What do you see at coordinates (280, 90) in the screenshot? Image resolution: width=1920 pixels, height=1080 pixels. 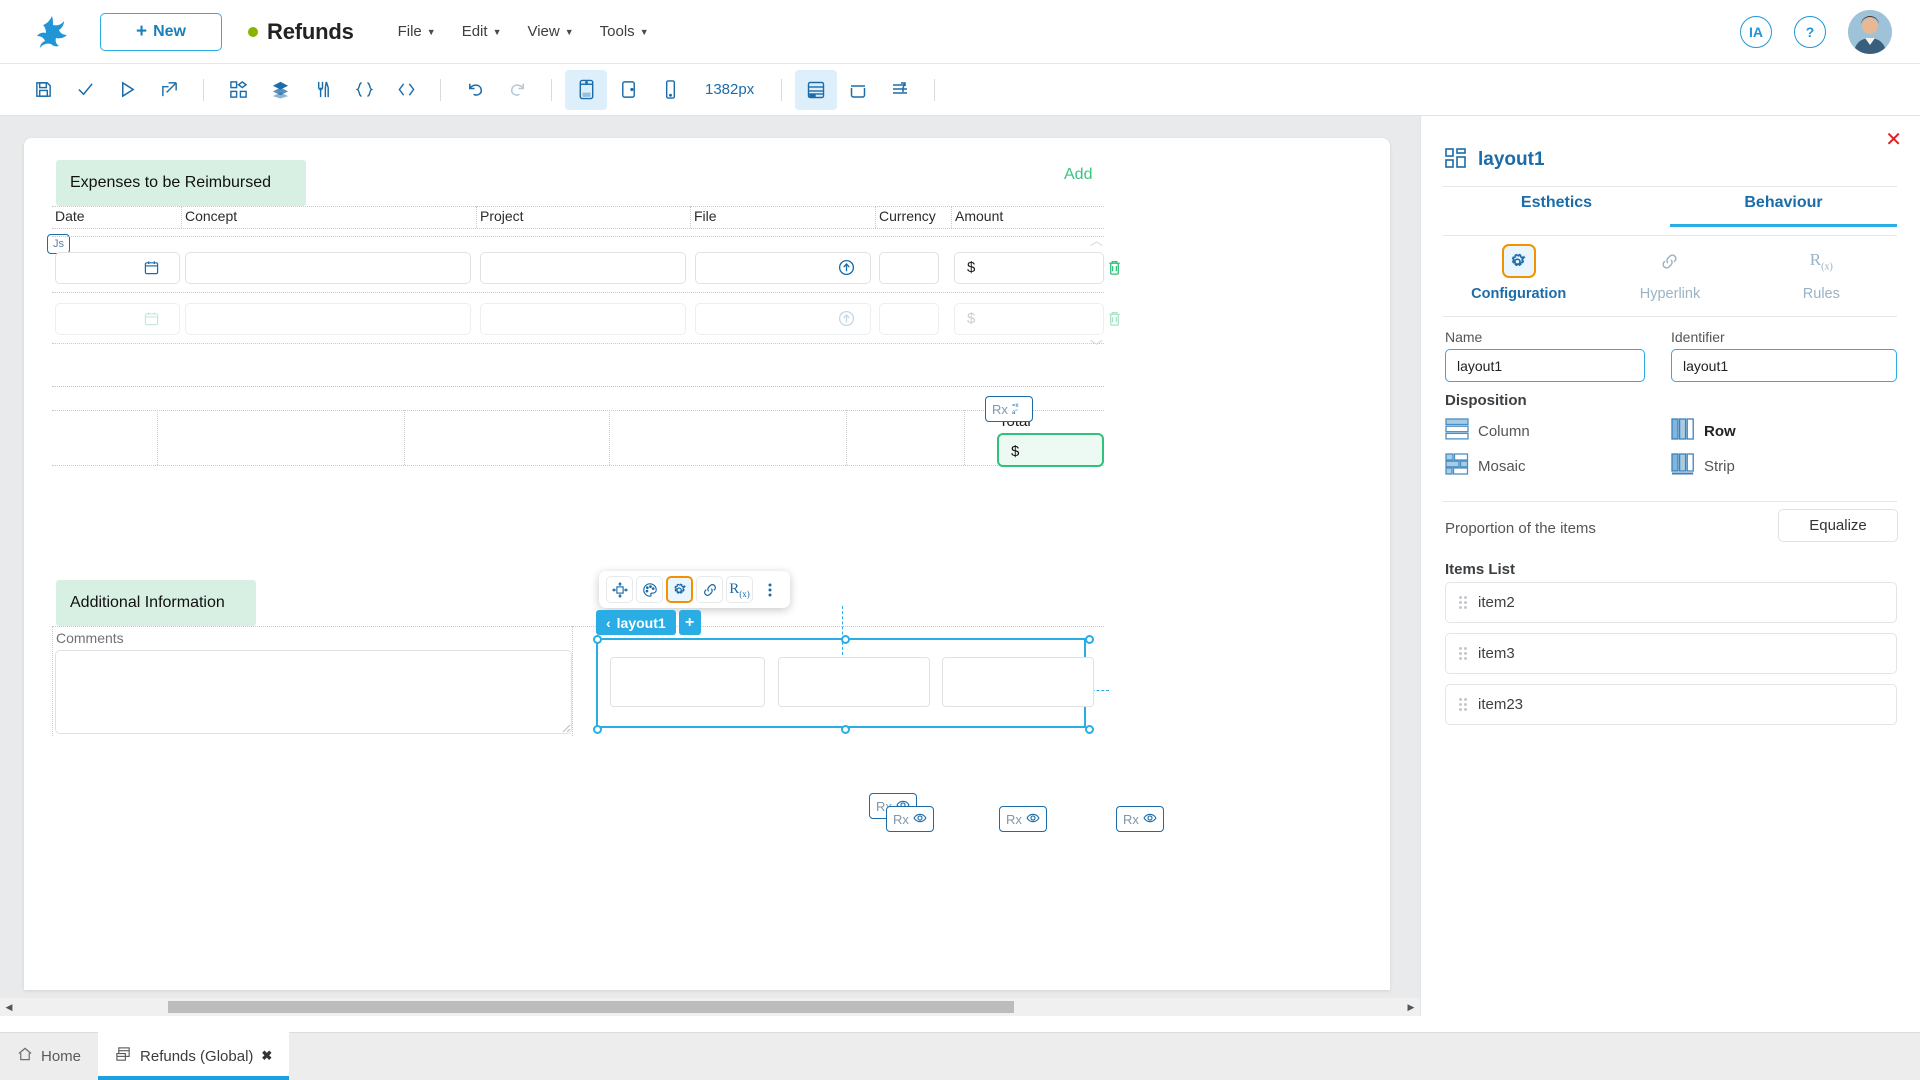 I see `layers-icon` at bounding box center [280, 90].